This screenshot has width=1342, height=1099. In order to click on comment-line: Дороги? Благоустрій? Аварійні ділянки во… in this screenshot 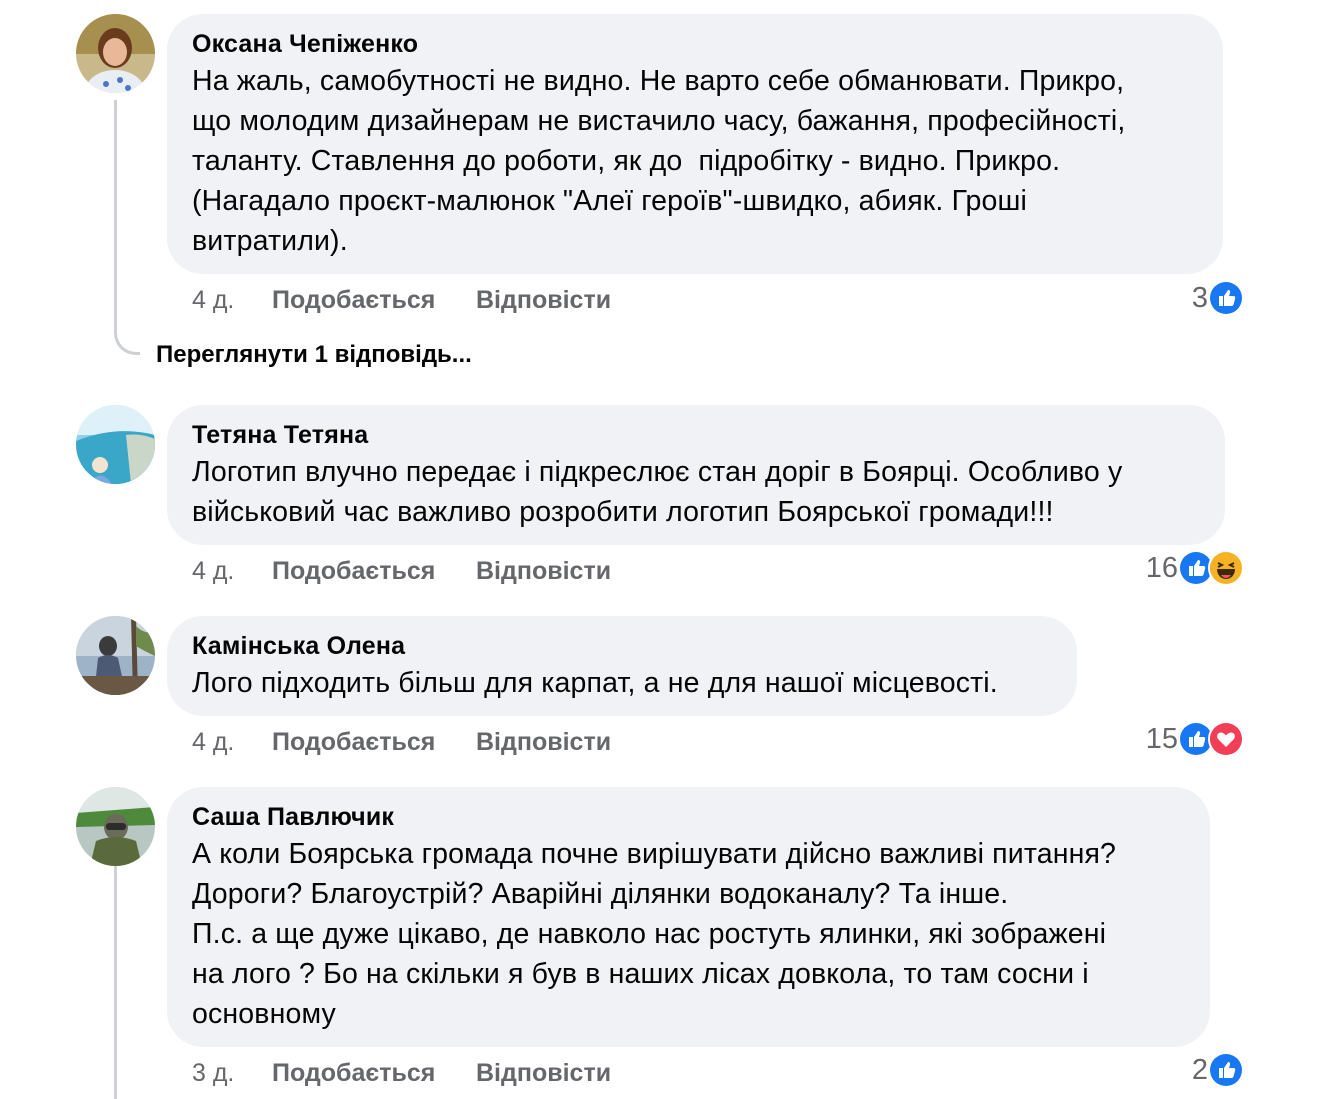, I will do `click(600, 894)`.